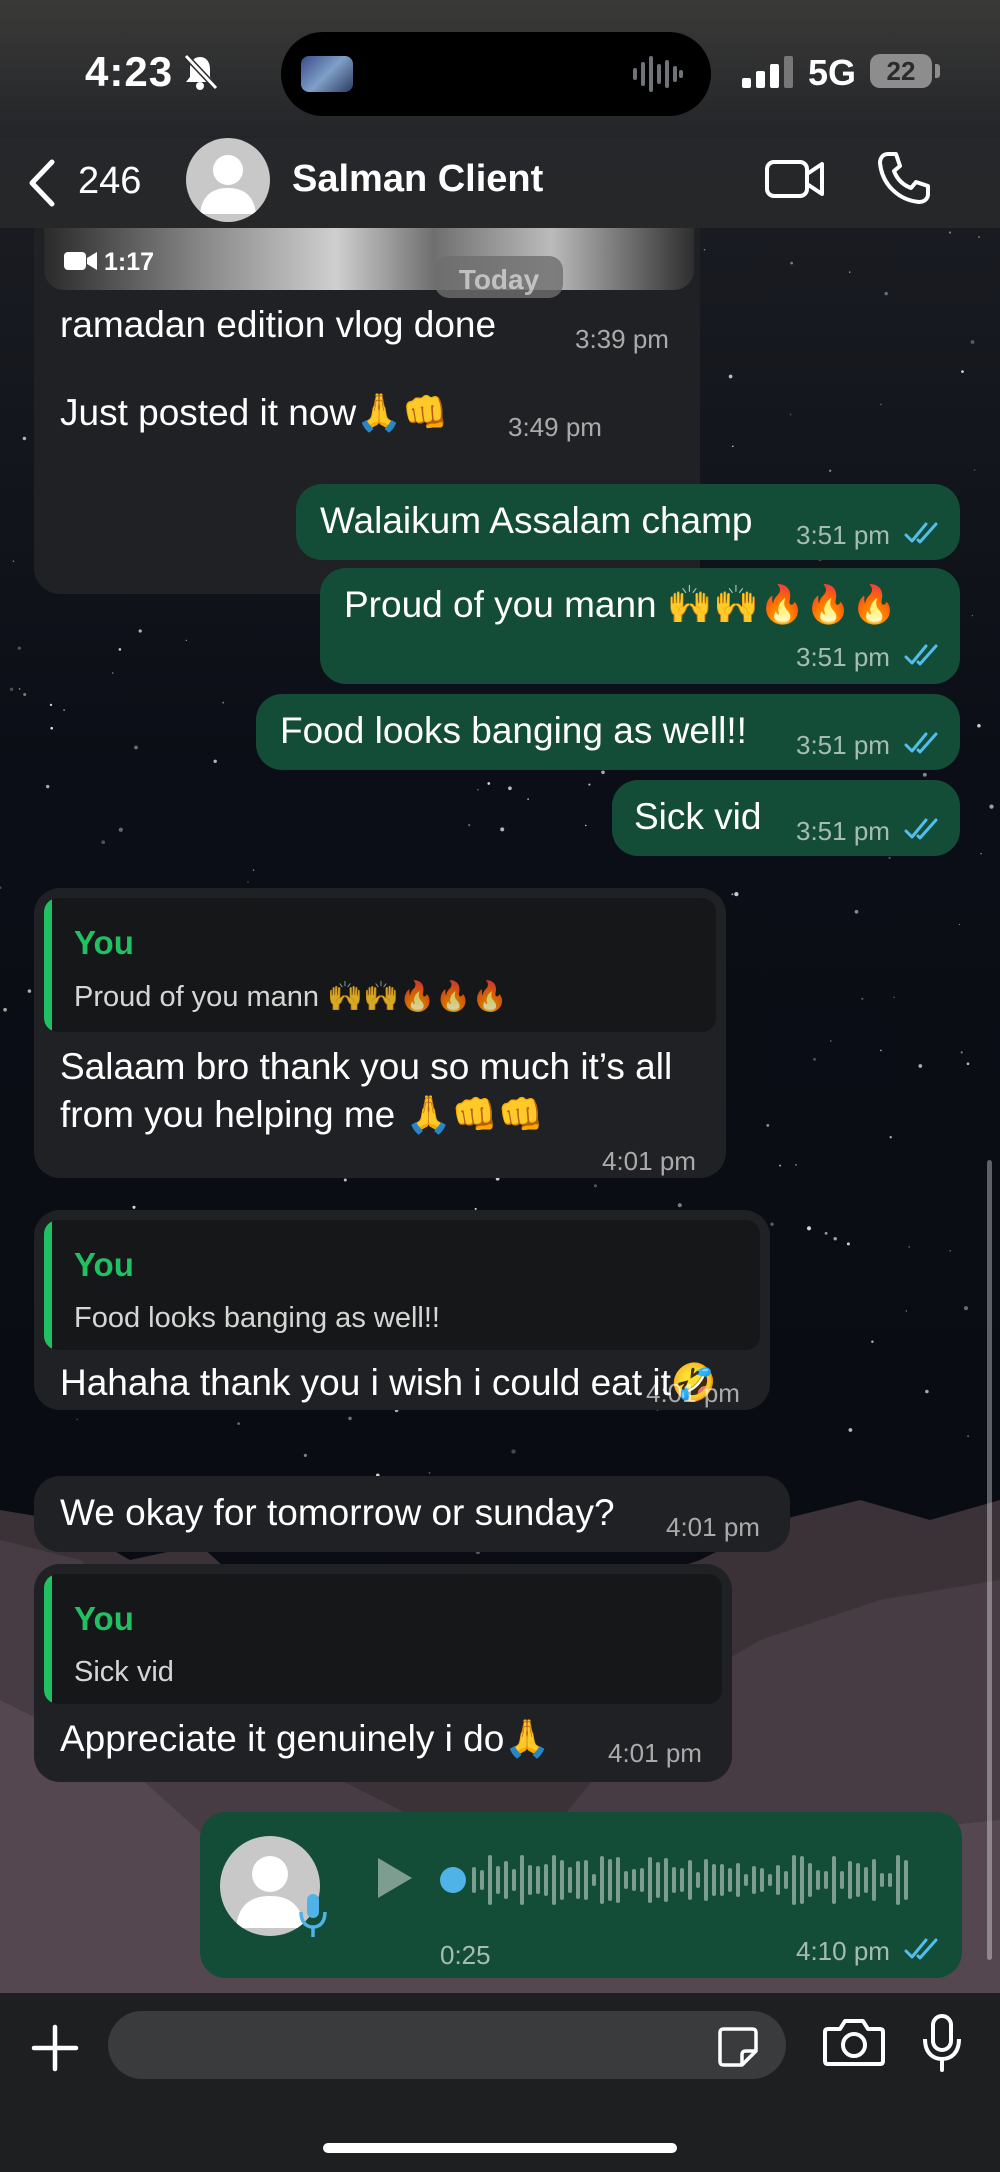  What do you see at coordinates (228, 184) in the screenshot?
I see `person-icon` at bounding box center [228, 184].